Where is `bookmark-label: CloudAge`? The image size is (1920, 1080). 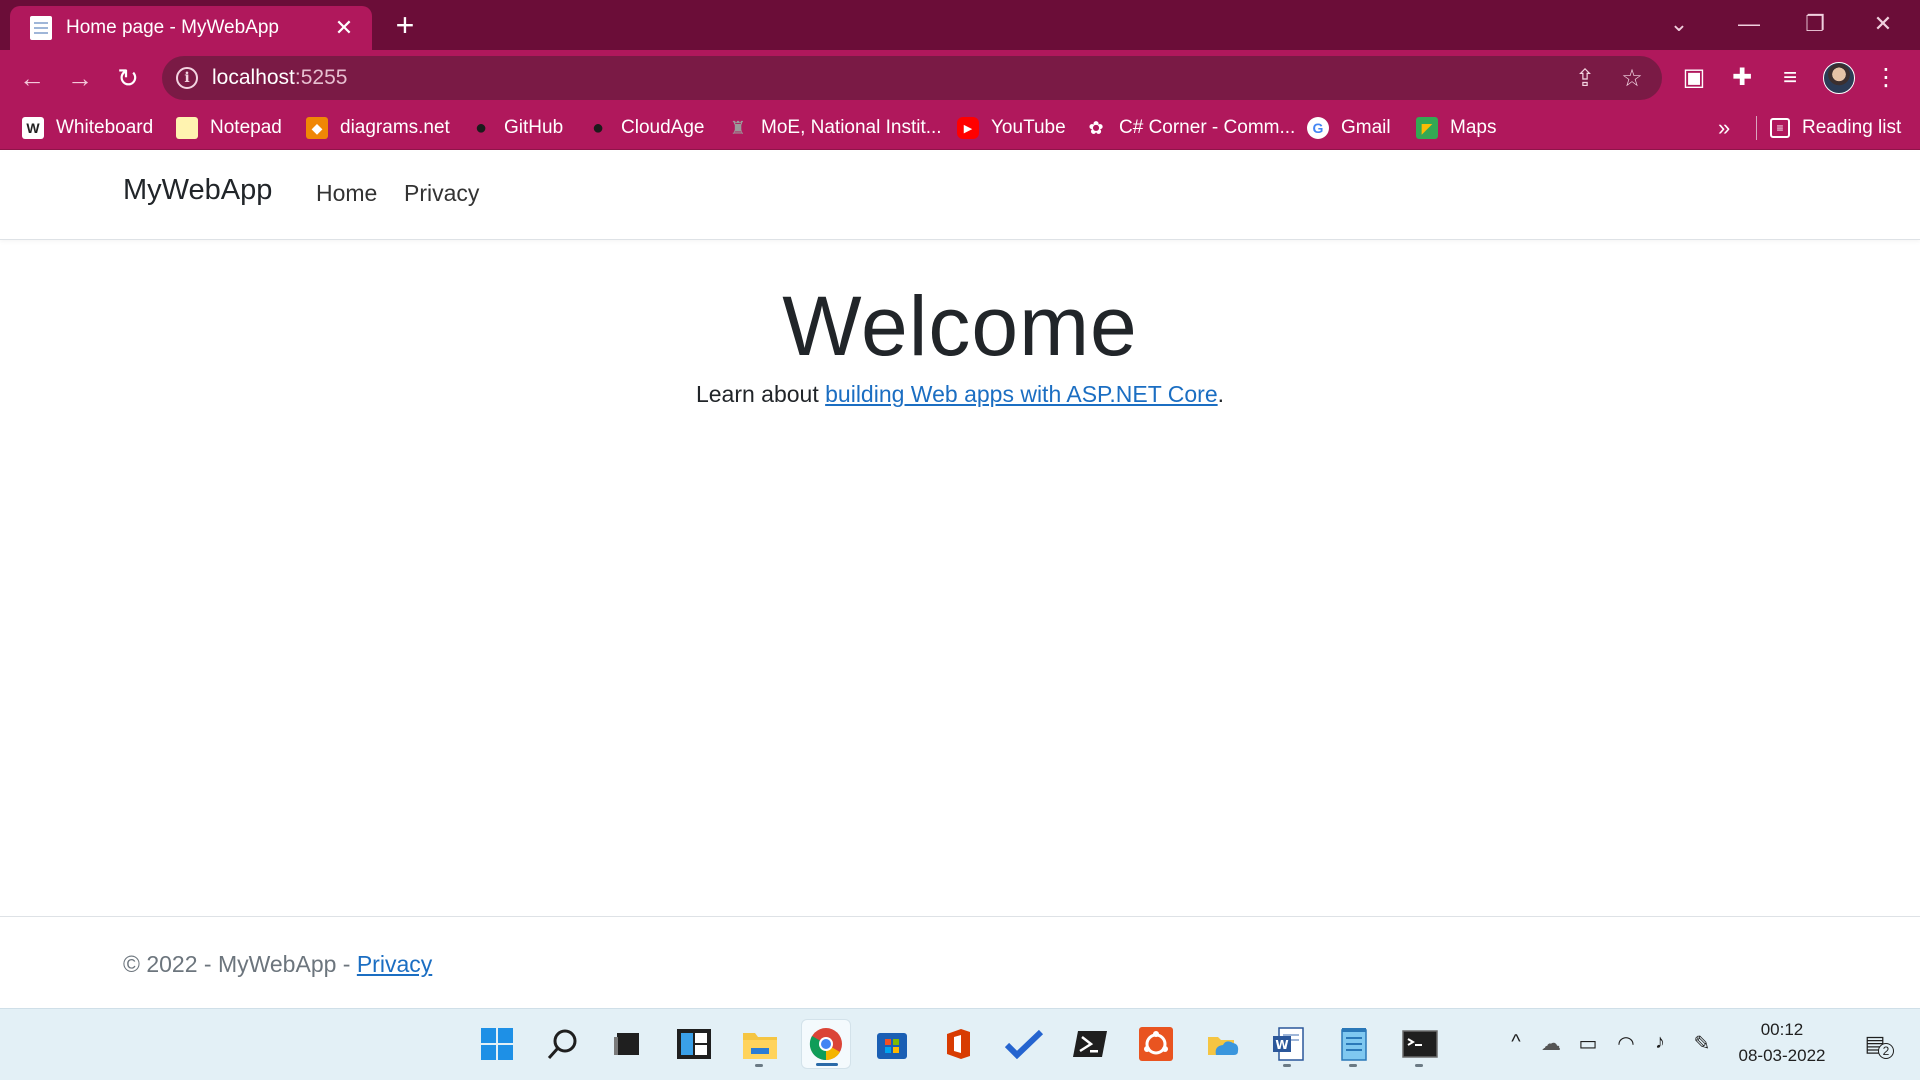 bookmark-label: CloudAge is located at coordinates (663, 127).